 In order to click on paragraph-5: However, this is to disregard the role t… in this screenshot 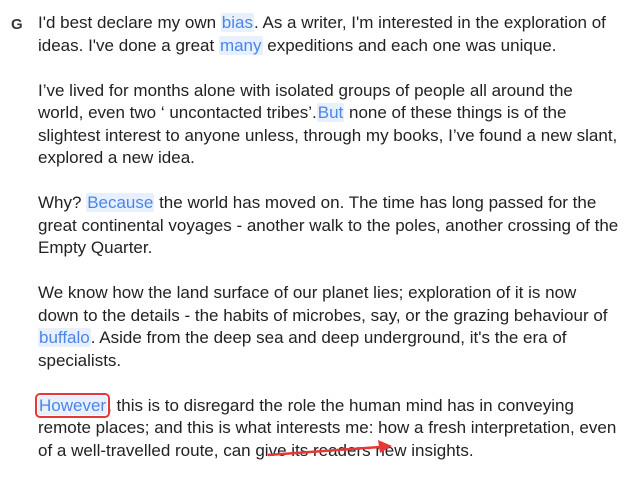, I will do `click(327, 427)`.